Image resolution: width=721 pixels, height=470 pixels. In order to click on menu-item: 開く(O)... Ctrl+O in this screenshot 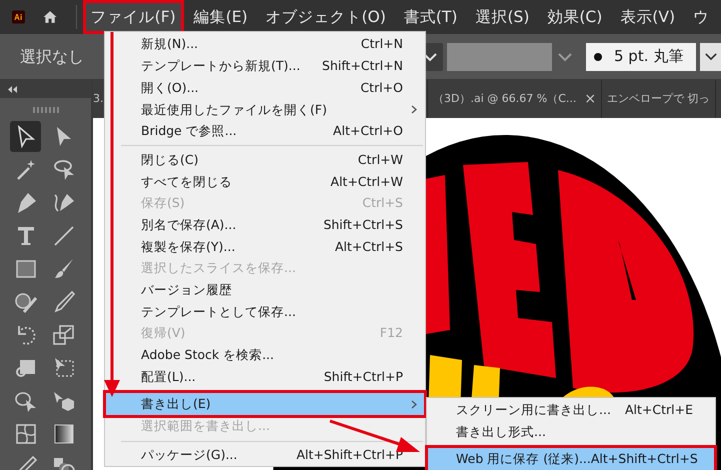, I will do `click(265, 88)`.